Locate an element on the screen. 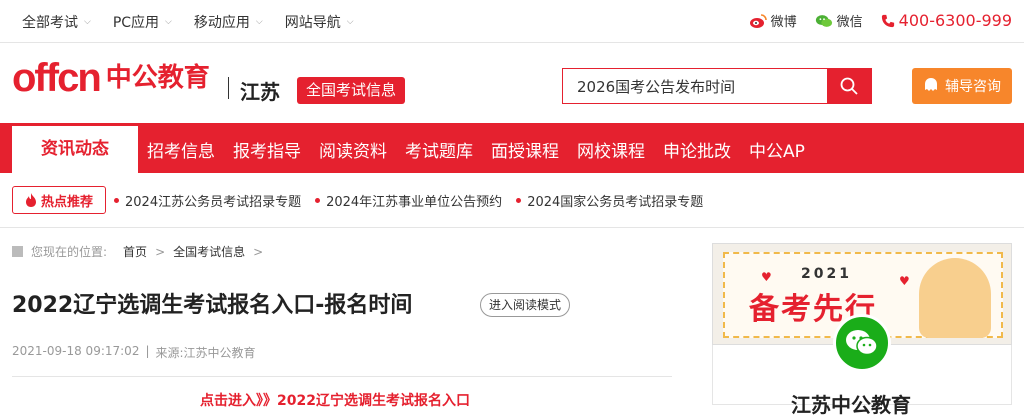 The image size is (1024, 418). search-button is located at coordinates (849, 86).